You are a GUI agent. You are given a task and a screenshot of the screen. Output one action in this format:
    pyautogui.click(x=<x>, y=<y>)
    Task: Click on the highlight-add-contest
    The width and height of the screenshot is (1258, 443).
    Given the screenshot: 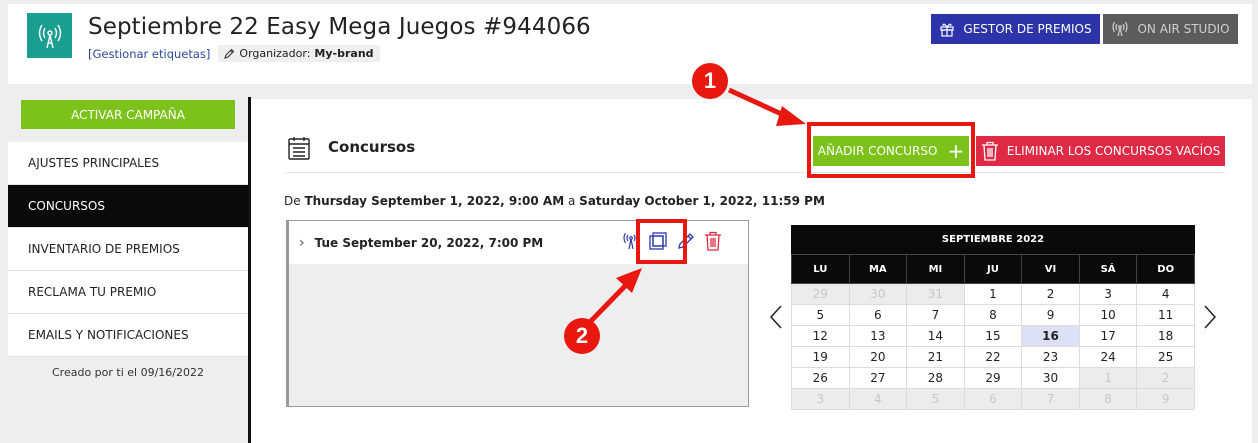 What is the action you would take?
    pyautogui.click(x=891, y=150)
    